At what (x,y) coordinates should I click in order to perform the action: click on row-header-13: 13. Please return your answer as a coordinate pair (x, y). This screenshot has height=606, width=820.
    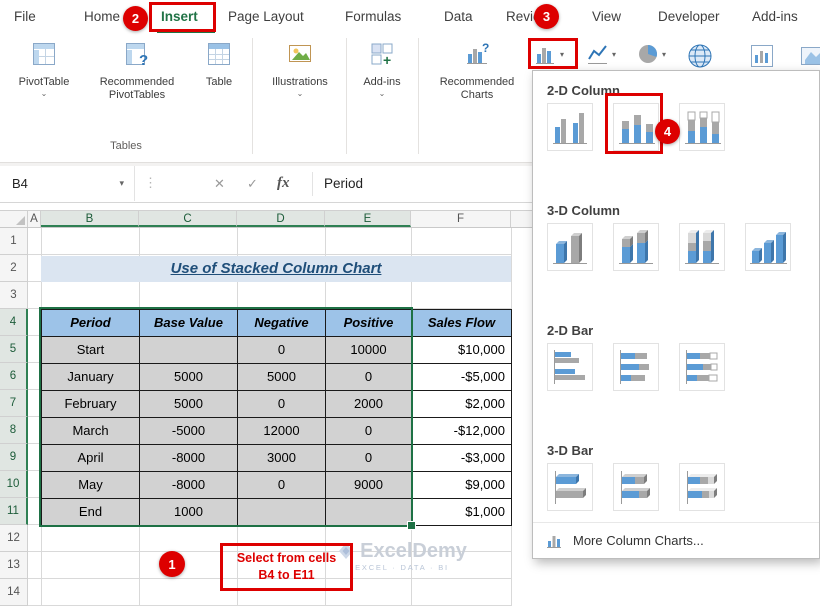
    Looking at the image, I should click on (14, 565).